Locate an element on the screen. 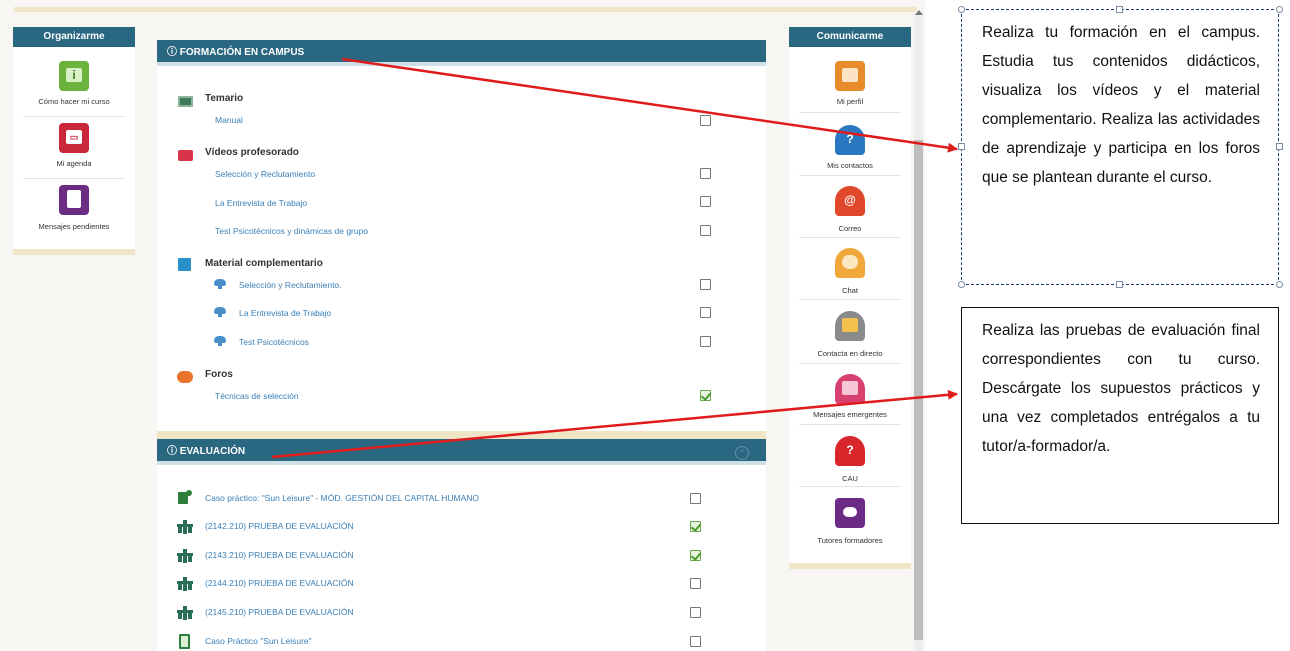 This screenshot has width=1290, height=651. evaluation-section-header: ⓘ EVALUACIÓN is located at coordinates (461, 452).